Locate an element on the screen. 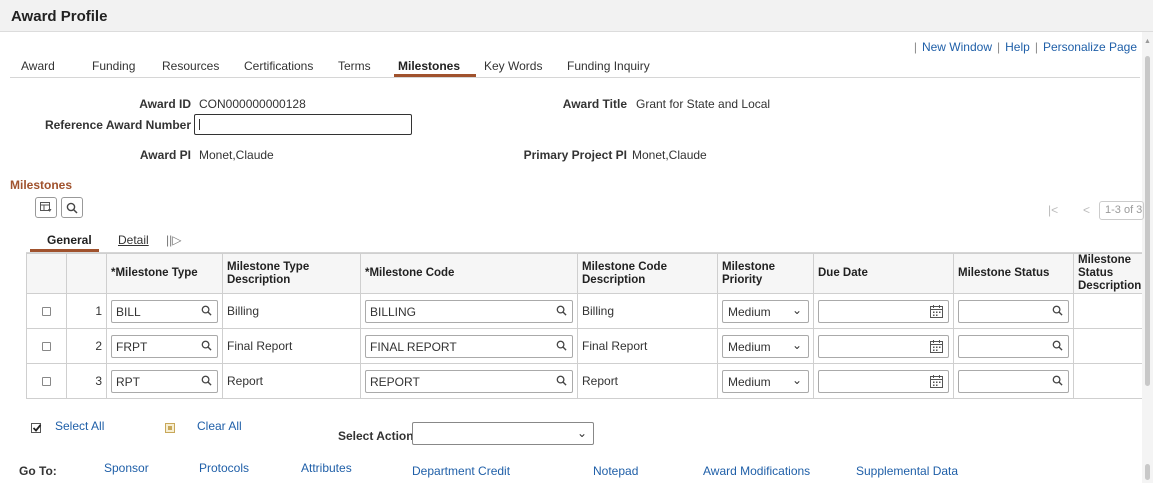 The width and height of the screenshot is (1153, 483). tab-certifications: Certifications is located at coordinates (278, 66).